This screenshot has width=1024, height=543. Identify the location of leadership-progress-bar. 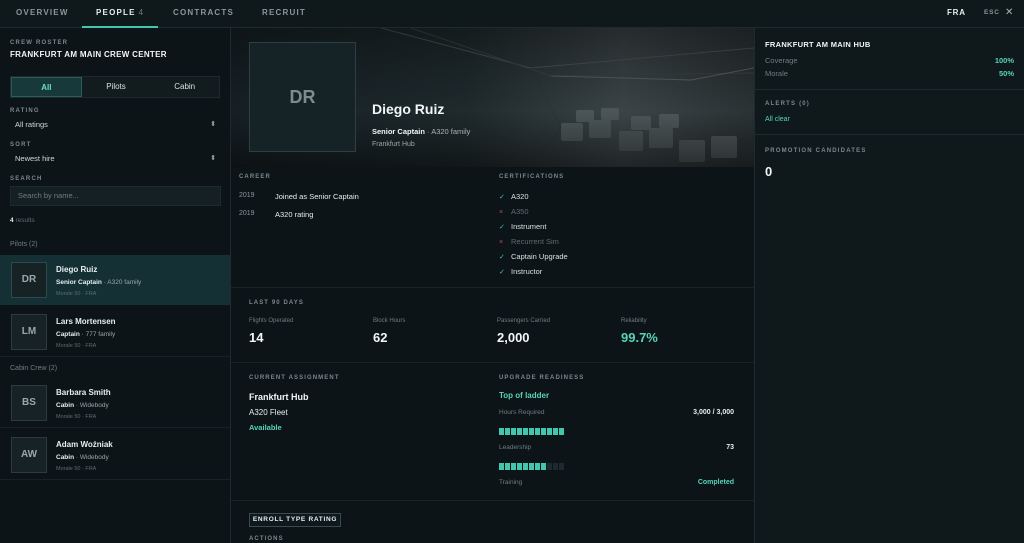
(531, 466).